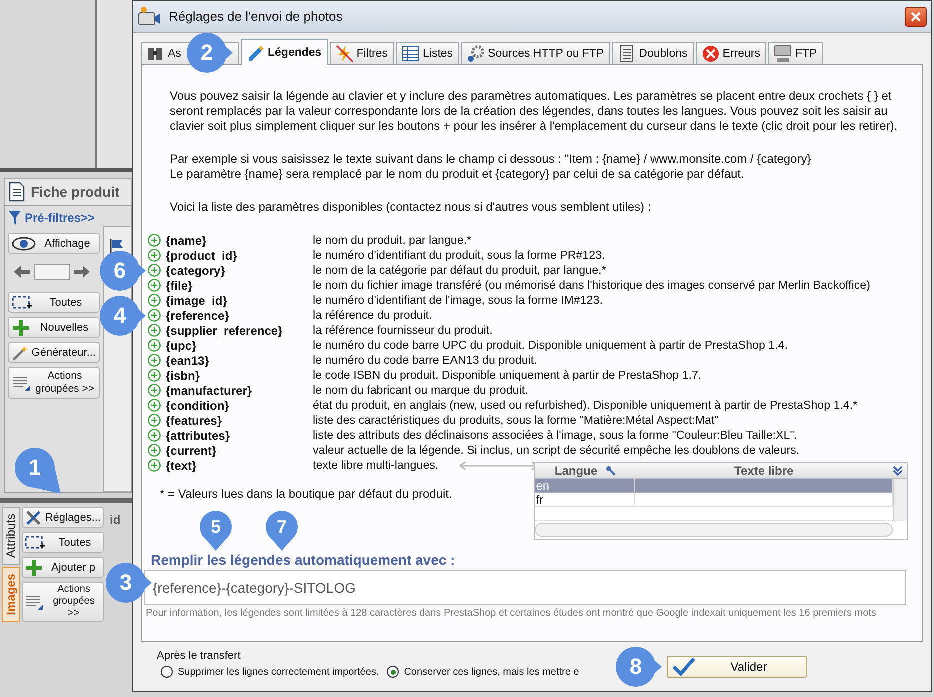  I want to click on parameter-description: le nom du fichier image transféré (ou mémorisé dans l'historique des images conservé par Merlin Backoffice), so click(592, 285).